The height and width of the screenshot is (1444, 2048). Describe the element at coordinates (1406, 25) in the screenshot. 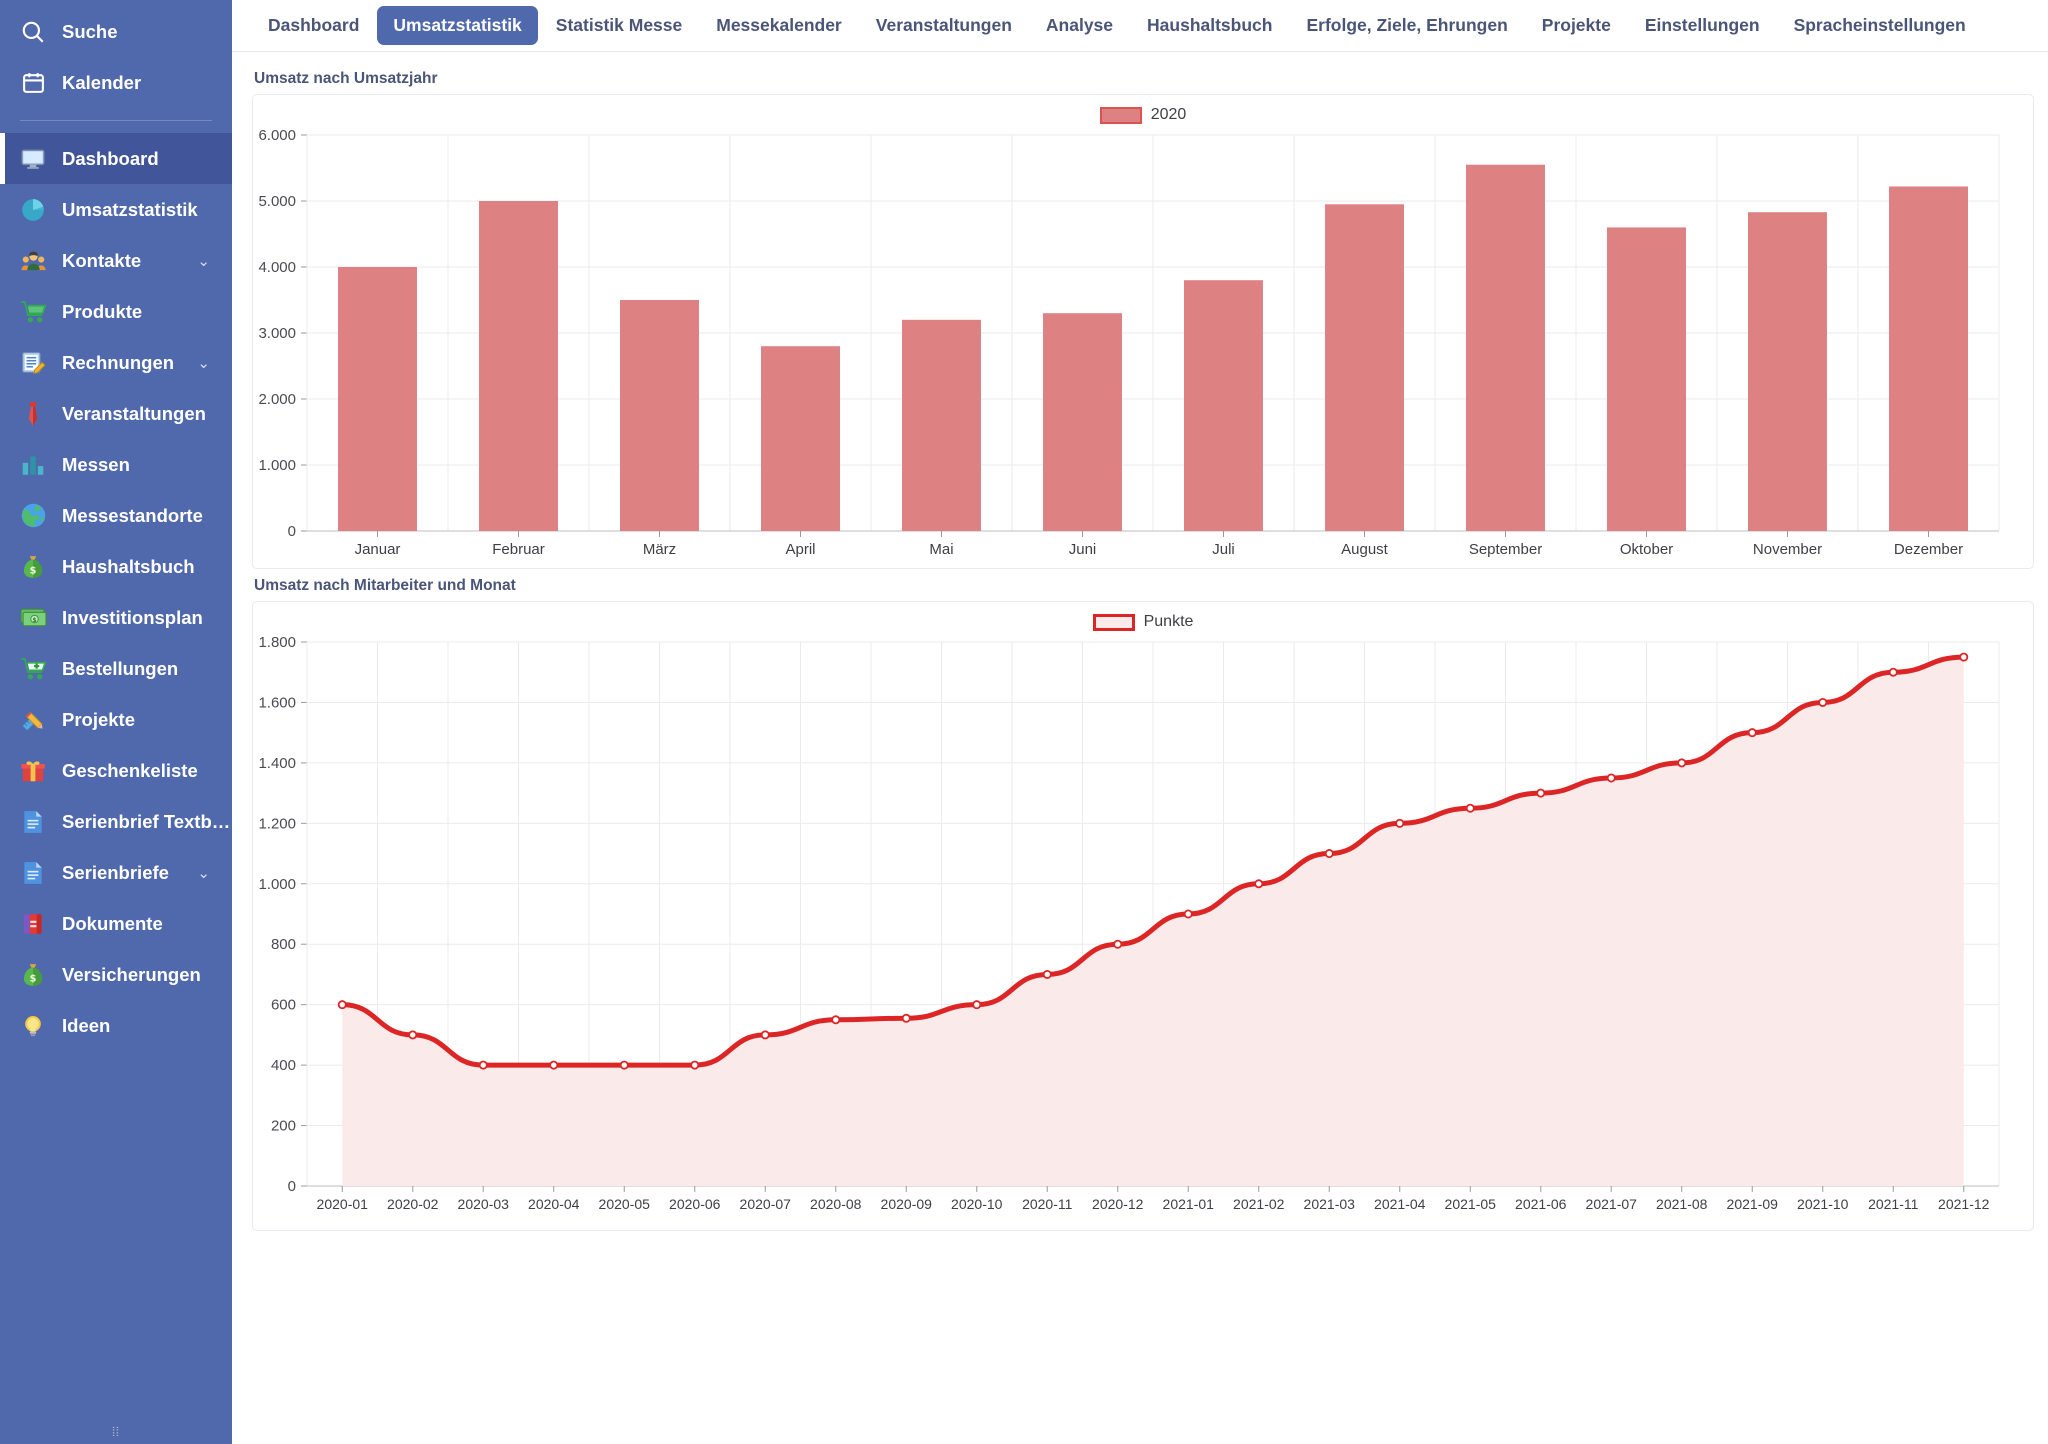

I see `tab-erfolge-ziele-ehrungen: Erfolge, Ziele, Ehrungen` at that location.